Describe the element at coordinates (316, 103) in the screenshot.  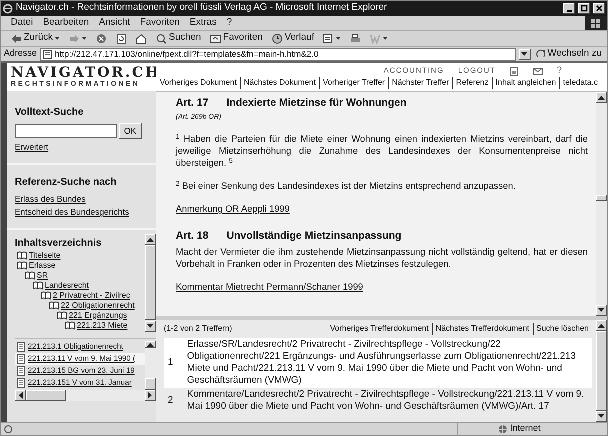
I see `article-title: Indexierte Mietzinse für Wohnungen` at that location.